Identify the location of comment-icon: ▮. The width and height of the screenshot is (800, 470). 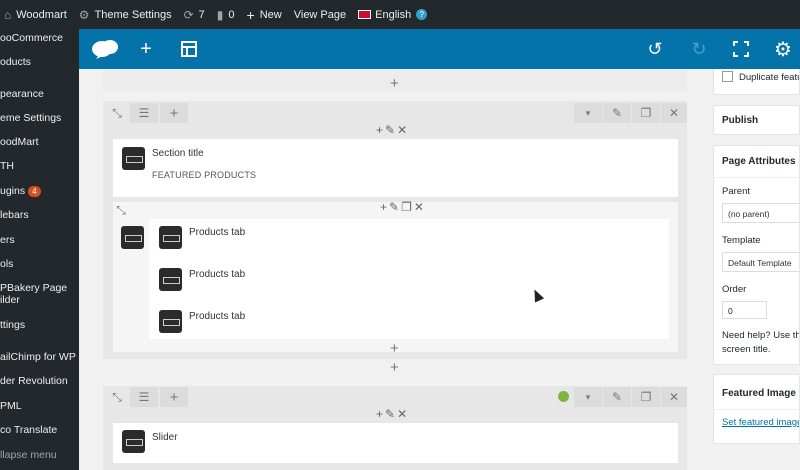
(220, 14).